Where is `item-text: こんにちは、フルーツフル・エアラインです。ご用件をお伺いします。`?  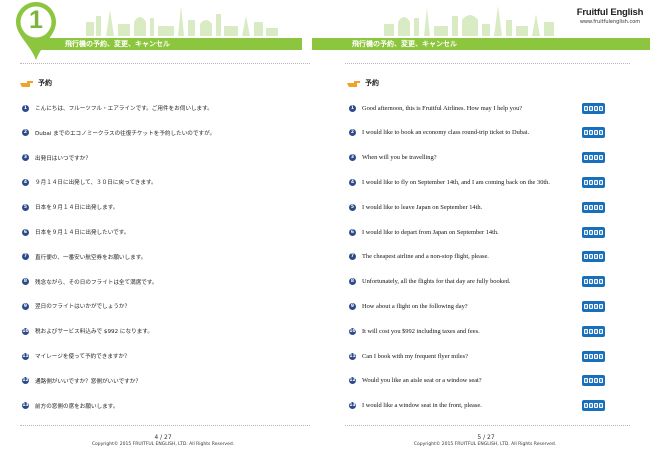 item-text: こんにちは、フルーツフル・エアラインです。ご用件をお伺いします。 is located at coordinates (124, 109).